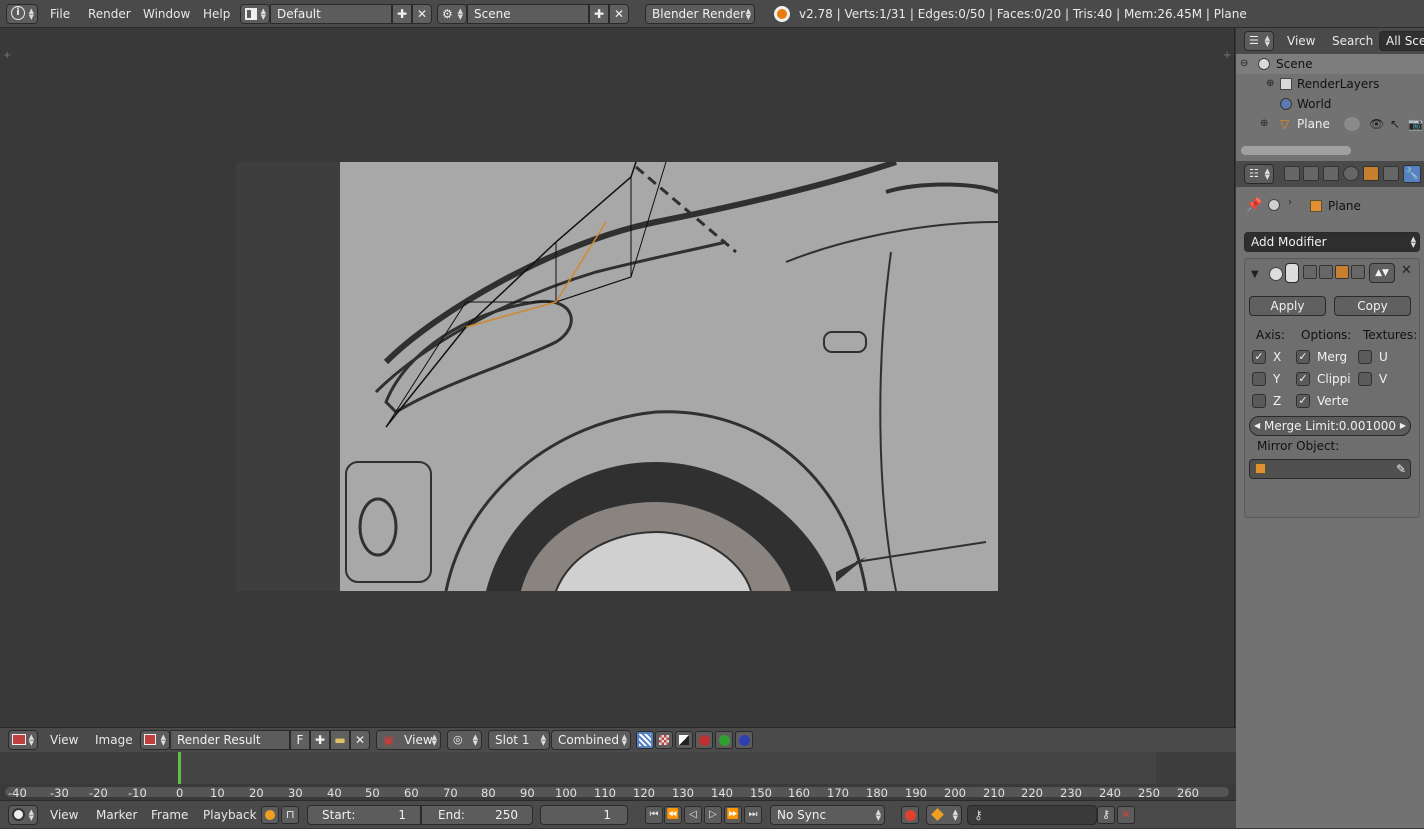 This screenshot has width=1424, height=829. Describe the element at coordinates (1371, 173) in the screenshot. I see `object-tab-icon` at that location.